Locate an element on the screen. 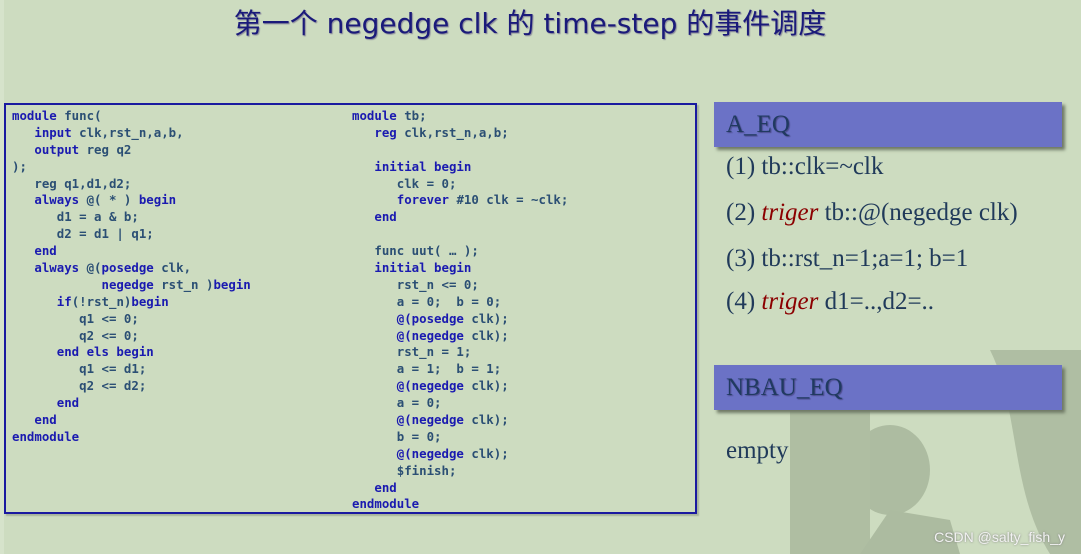 This screenshot has width=1081, height=554. code-text: q1 <= 0; is located at coordinates (75, 318).